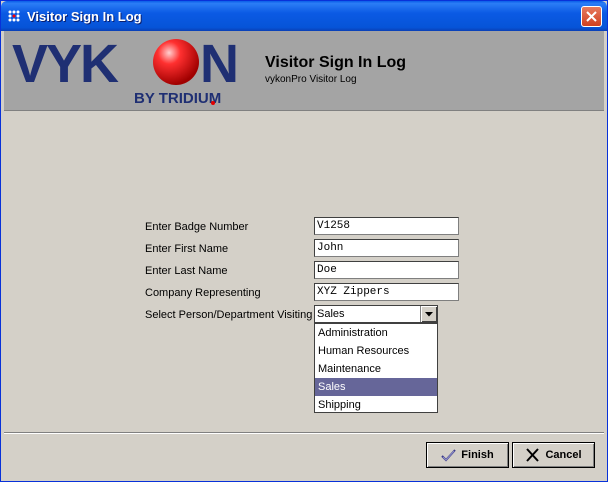 This screenshot has width=608, height=482. Describe the element at coordinates (65, 65) in the screenshot. I see `svg-text: VYK` at that location.